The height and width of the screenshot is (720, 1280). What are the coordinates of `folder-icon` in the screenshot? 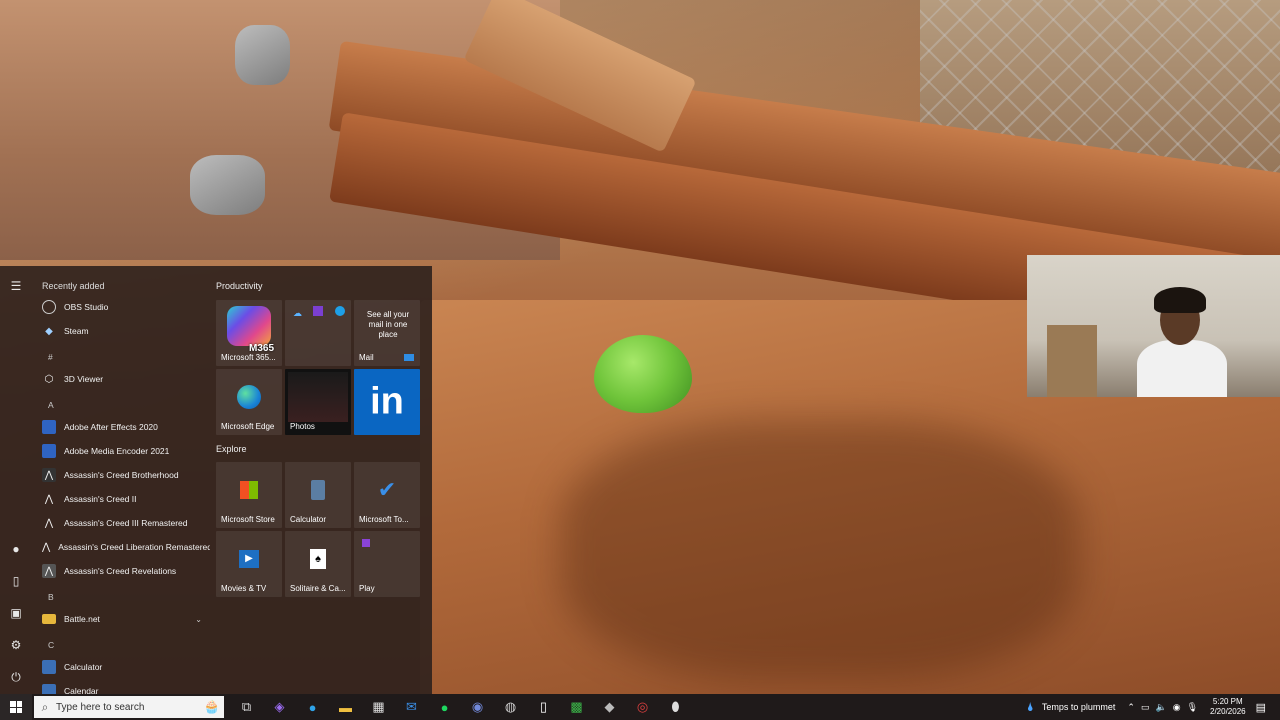 It's located at (49, 619).